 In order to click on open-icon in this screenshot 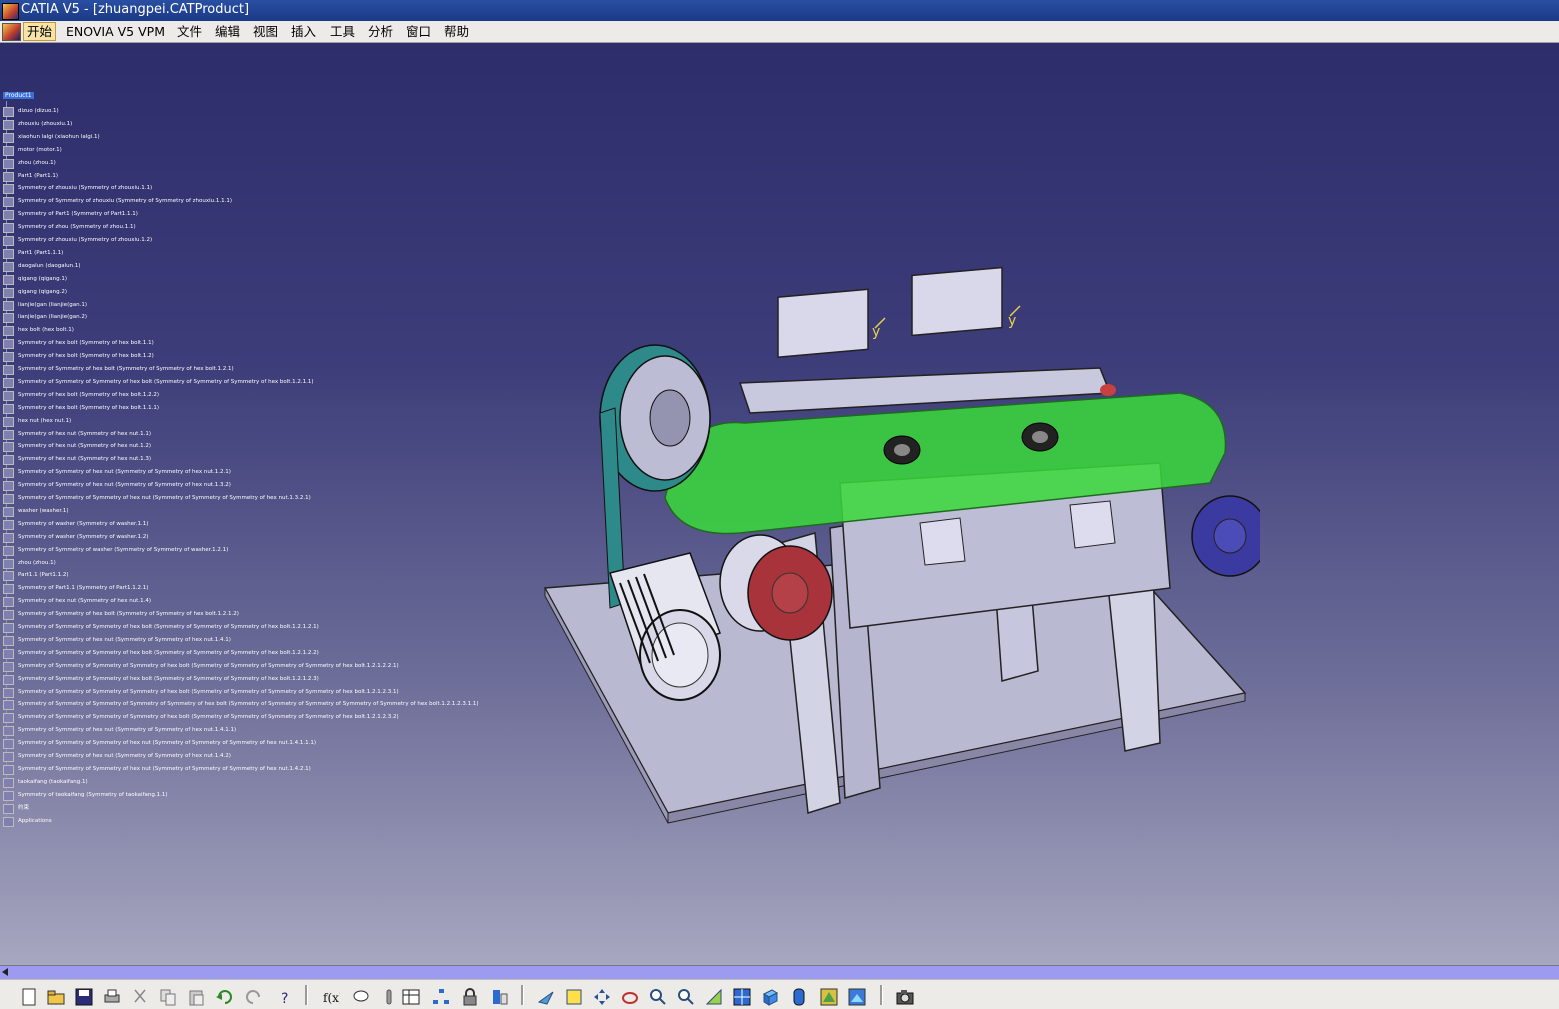, I will do `click(56, 997)`.